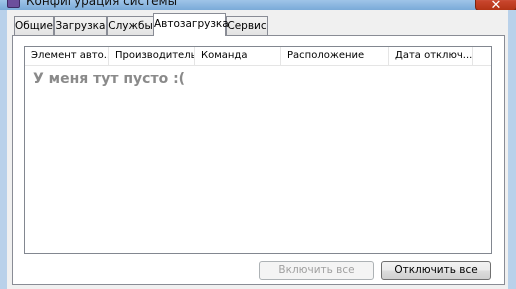 The image size is (516, 289). Describe the element at coordinates (495, 5) in the screenshot. I see `close-button: ✕` at that location.